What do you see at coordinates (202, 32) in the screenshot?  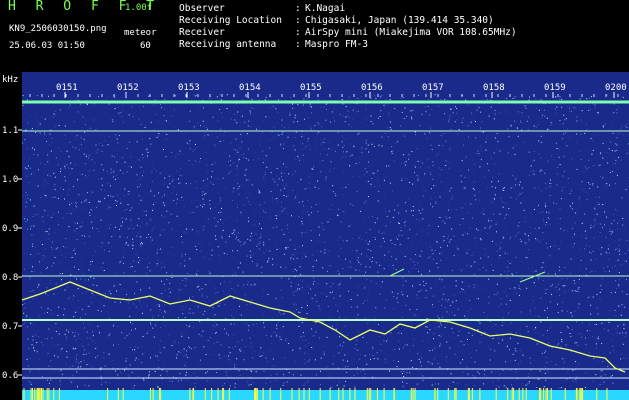 I see `receiver-label: Receiver` at bounding box center [202, 32].